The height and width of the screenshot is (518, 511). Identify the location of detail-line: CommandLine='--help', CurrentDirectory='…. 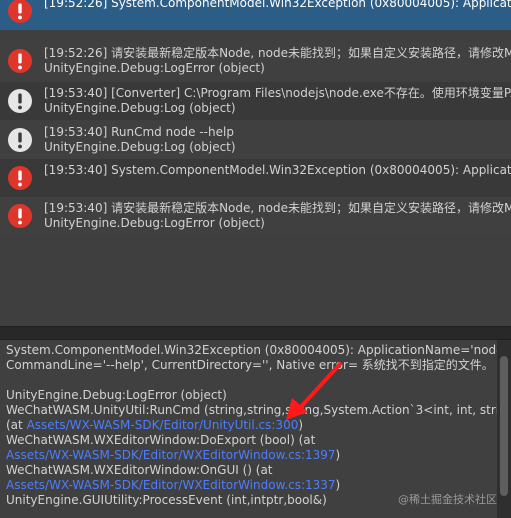
(250, 365).